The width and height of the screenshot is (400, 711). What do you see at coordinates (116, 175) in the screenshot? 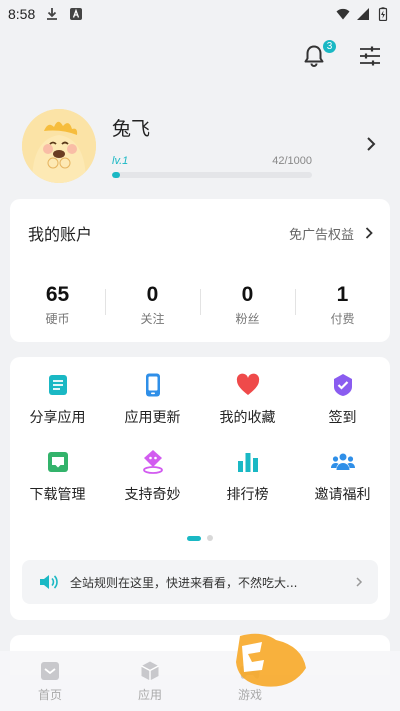
I see `level-progress-fill` at bounding box center [116, 175].